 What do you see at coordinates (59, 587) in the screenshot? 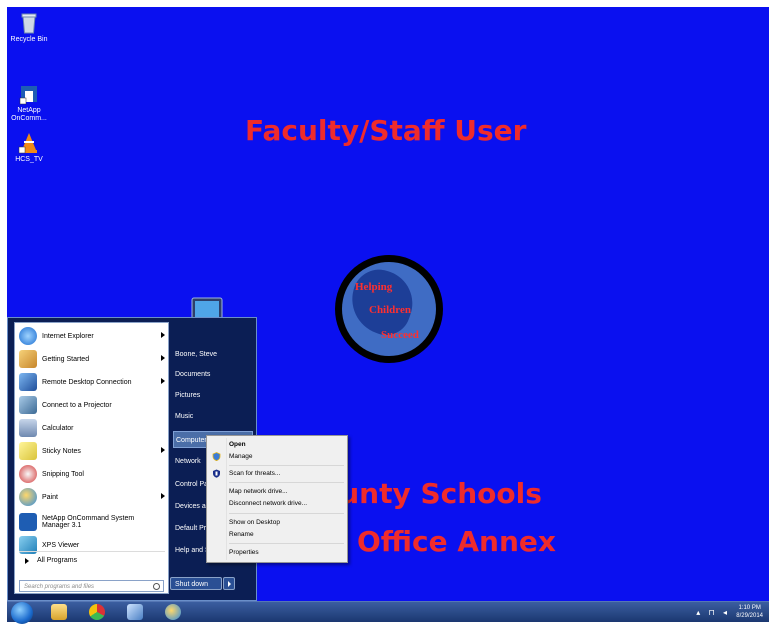
I see `search-placeholder: Search programs and files` at bounding box center [59, 587].